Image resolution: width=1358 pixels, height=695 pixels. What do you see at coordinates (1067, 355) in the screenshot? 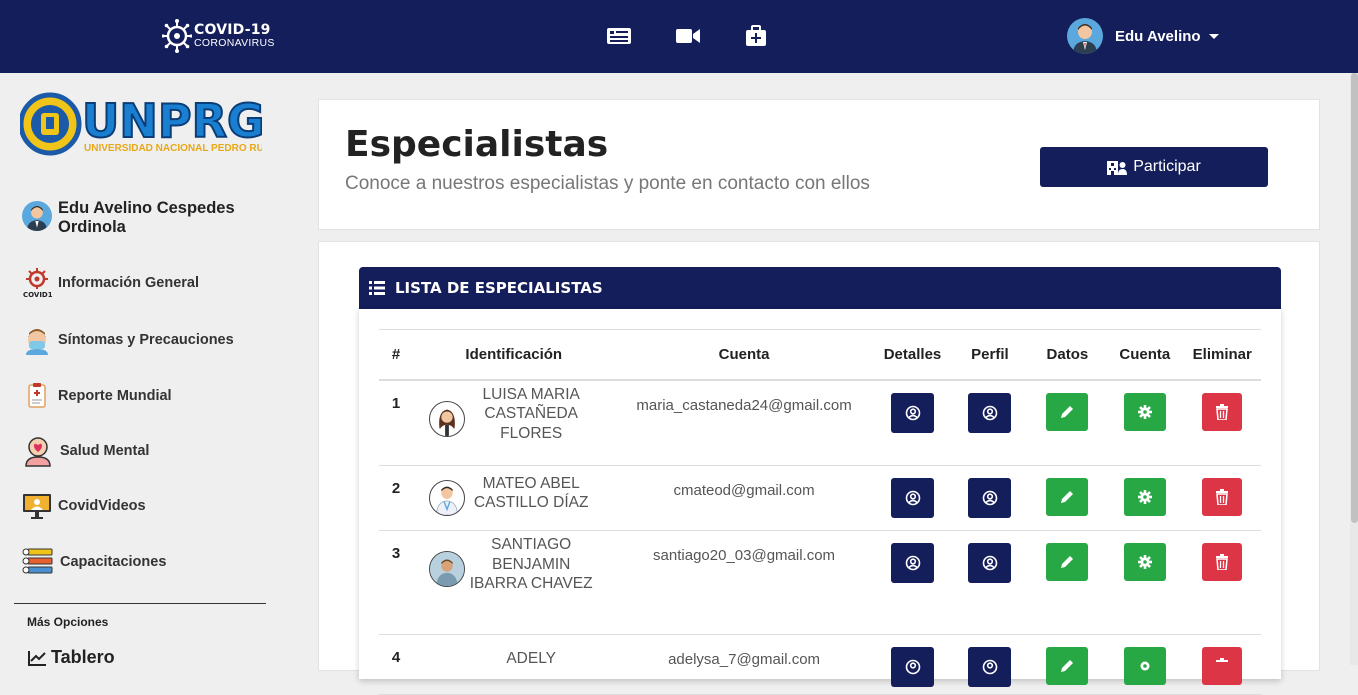
I see `column-header: Datos` at bounding box center [1067, 355].